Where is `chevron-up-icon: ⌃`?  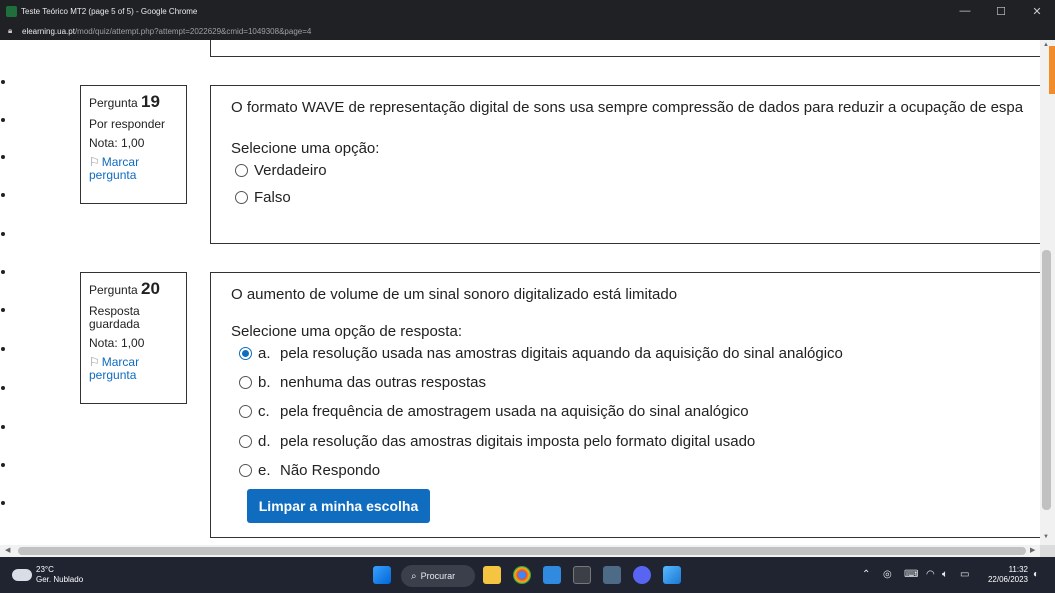 chevron-up-icon: ⌃ is located at coordinates (866, 574).